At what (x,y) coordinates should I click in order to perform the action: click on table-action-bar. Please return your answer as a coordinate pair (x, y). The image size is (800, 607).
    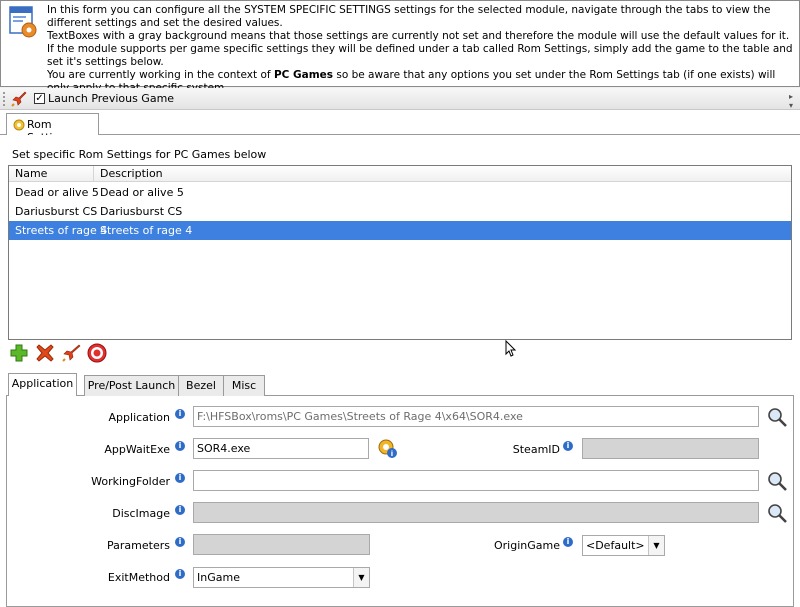
    Looking at the image, I should click on (68, 353).